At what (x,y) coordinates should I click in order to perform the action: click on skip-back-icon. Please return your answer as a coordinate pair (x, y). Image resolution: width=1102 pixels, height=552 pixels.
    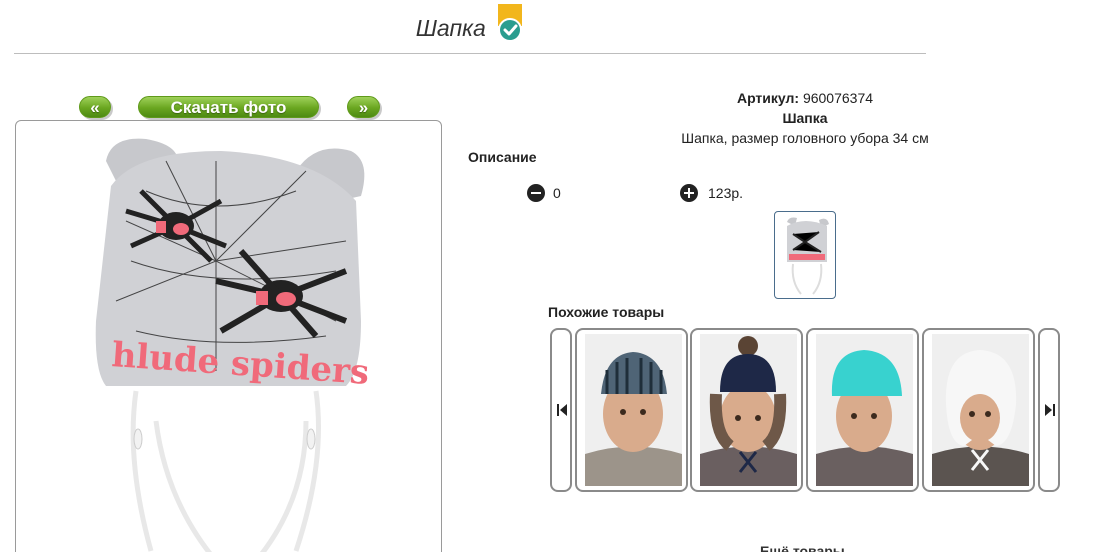
    Looking at the image, I should click on (562, 410).